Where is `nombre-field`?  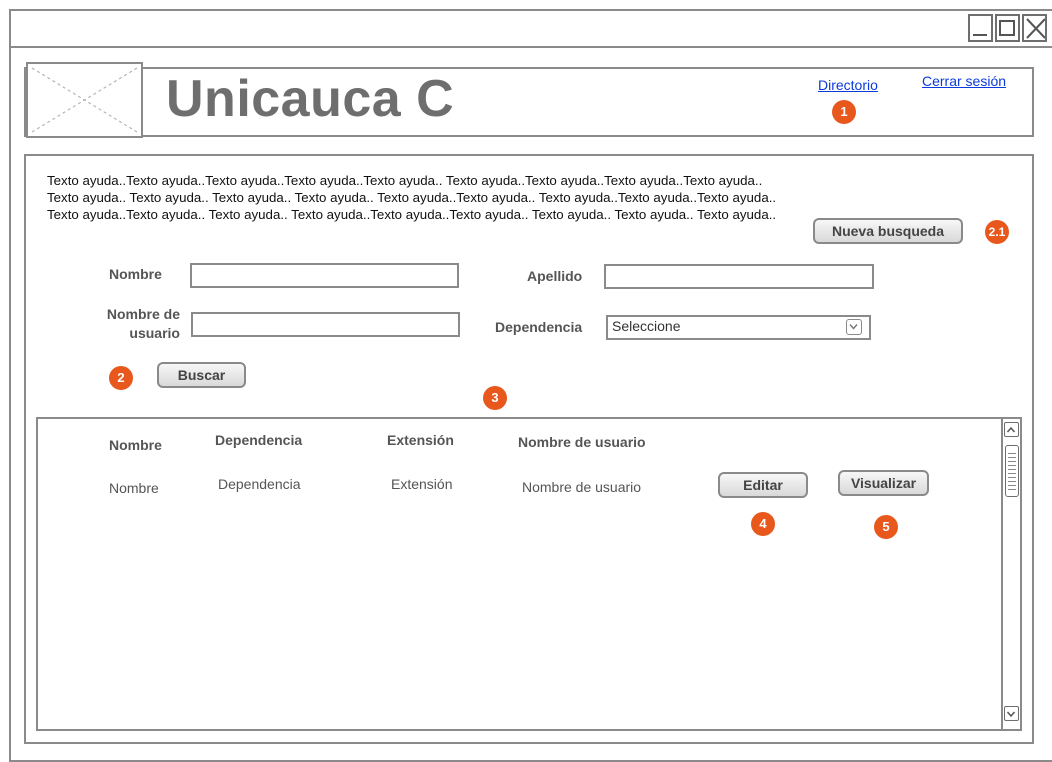
nombre-field is located at coordinates (324, 275).